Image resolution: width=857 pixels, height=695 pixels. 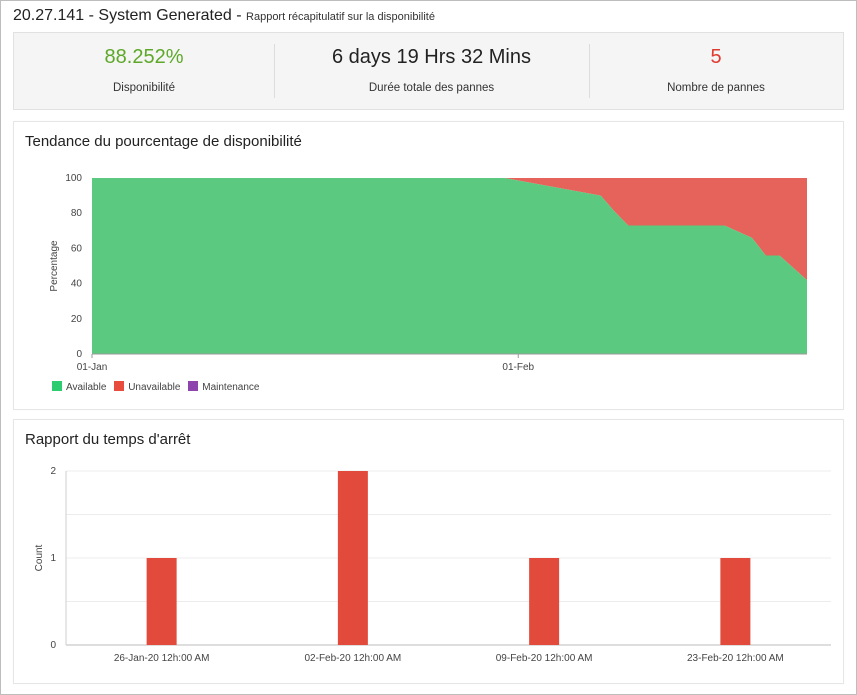 I want to click on y-tick-label: 2, so click(x=53, y=471).